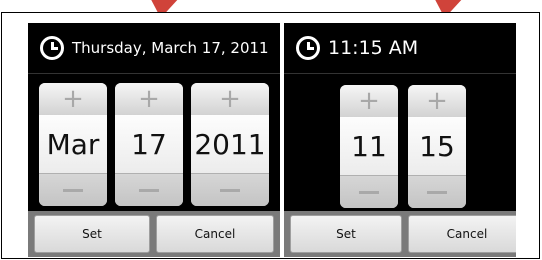 The width and height of the screenshot is (542, 260). Describe the element at coordinates (149, 99) in the screenshot. I see `day-increment-button: +` at that location.